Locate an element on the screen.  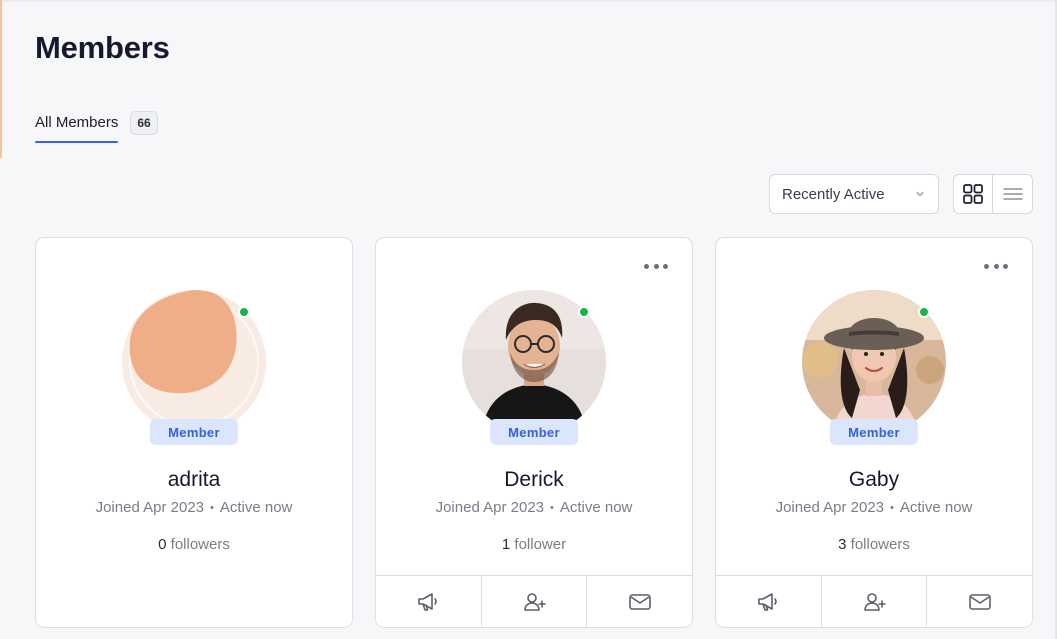
member-name: Gaby is located at coordinates (874, 480).